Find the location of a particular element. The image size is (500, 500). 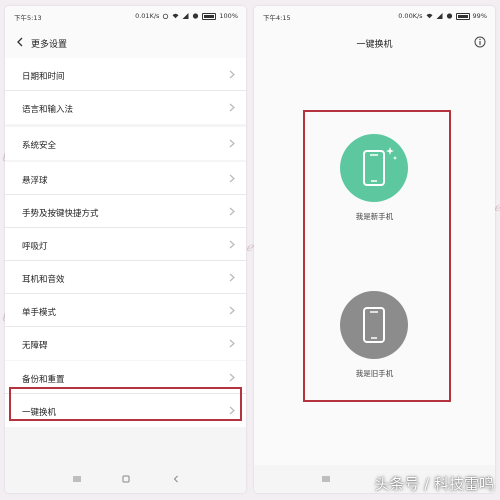

settings-item-label: 手势及按键快捷方式 is located at coordinates (60, 214).